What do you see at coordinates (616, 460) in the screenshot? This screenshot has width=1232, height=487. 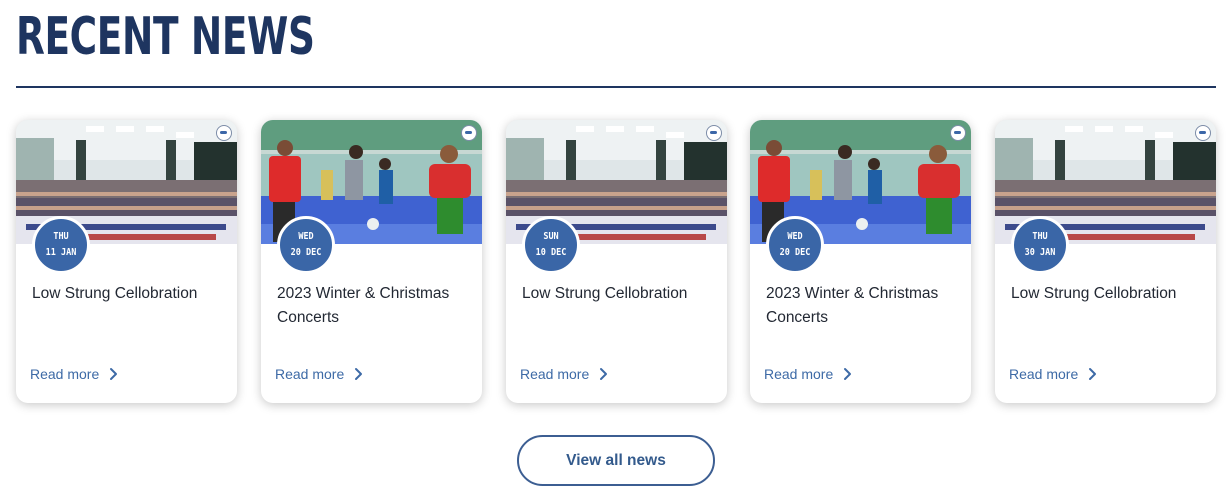 I see `view-all-news-button: View all news` at bounding box center [616, 460].